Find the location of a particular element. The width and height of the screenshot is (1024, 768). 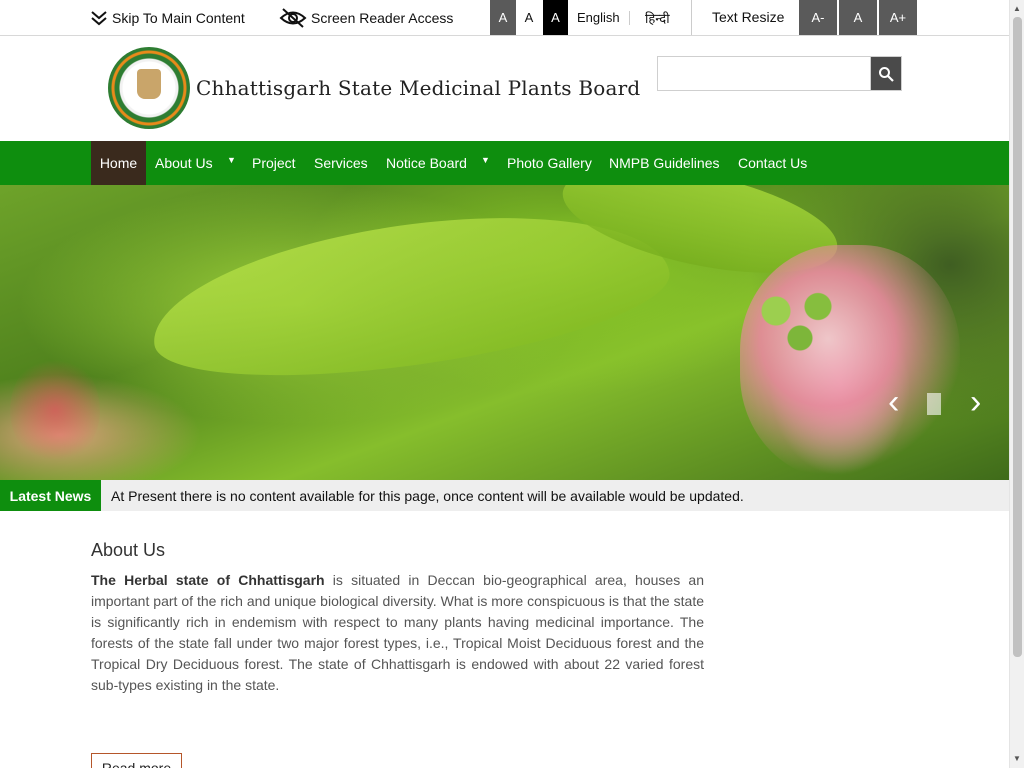

search-button is located at coordinates (886, 73).